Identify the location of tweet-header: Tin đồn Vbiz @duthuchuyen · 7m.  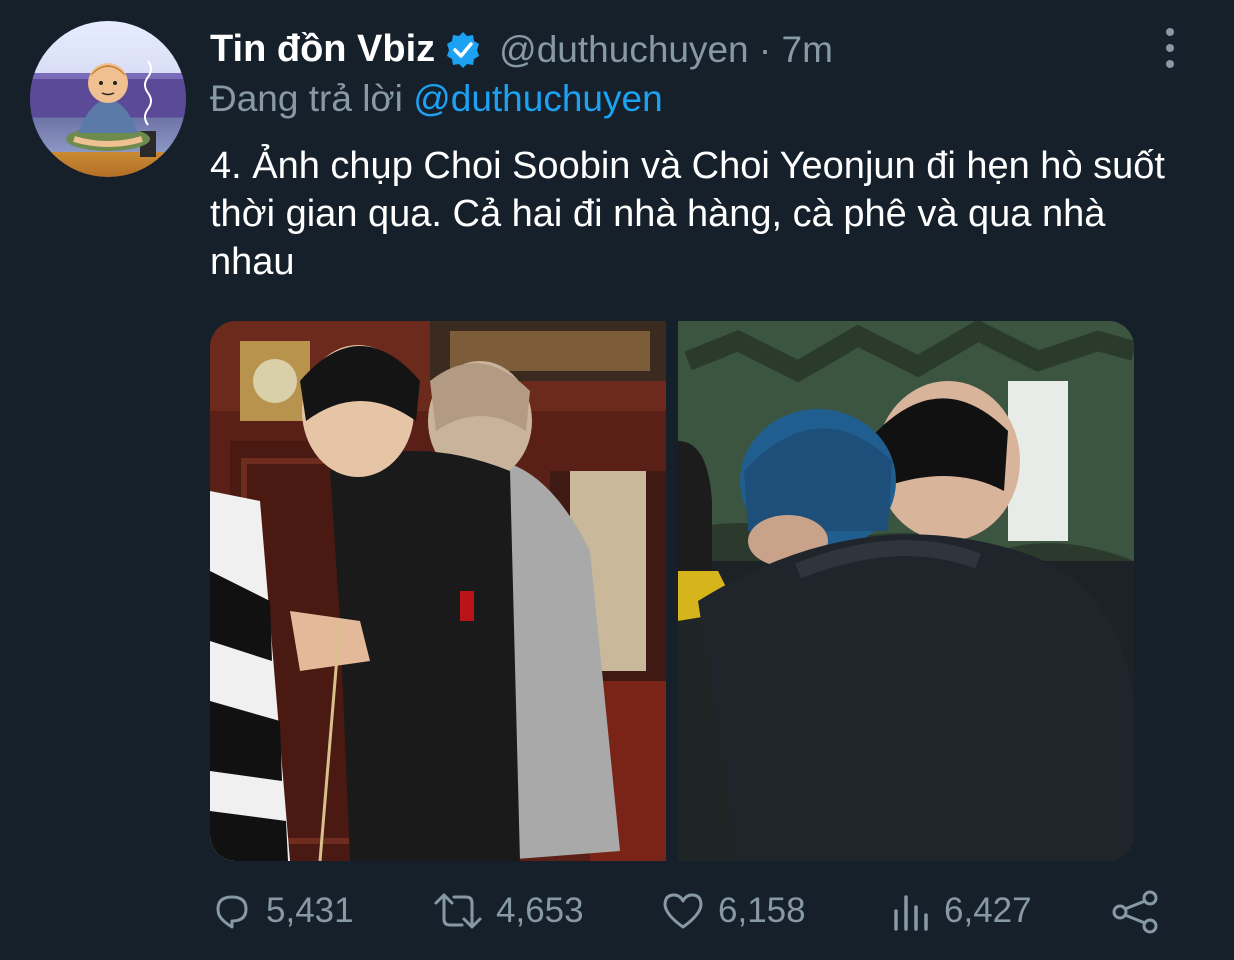
(521, 49).